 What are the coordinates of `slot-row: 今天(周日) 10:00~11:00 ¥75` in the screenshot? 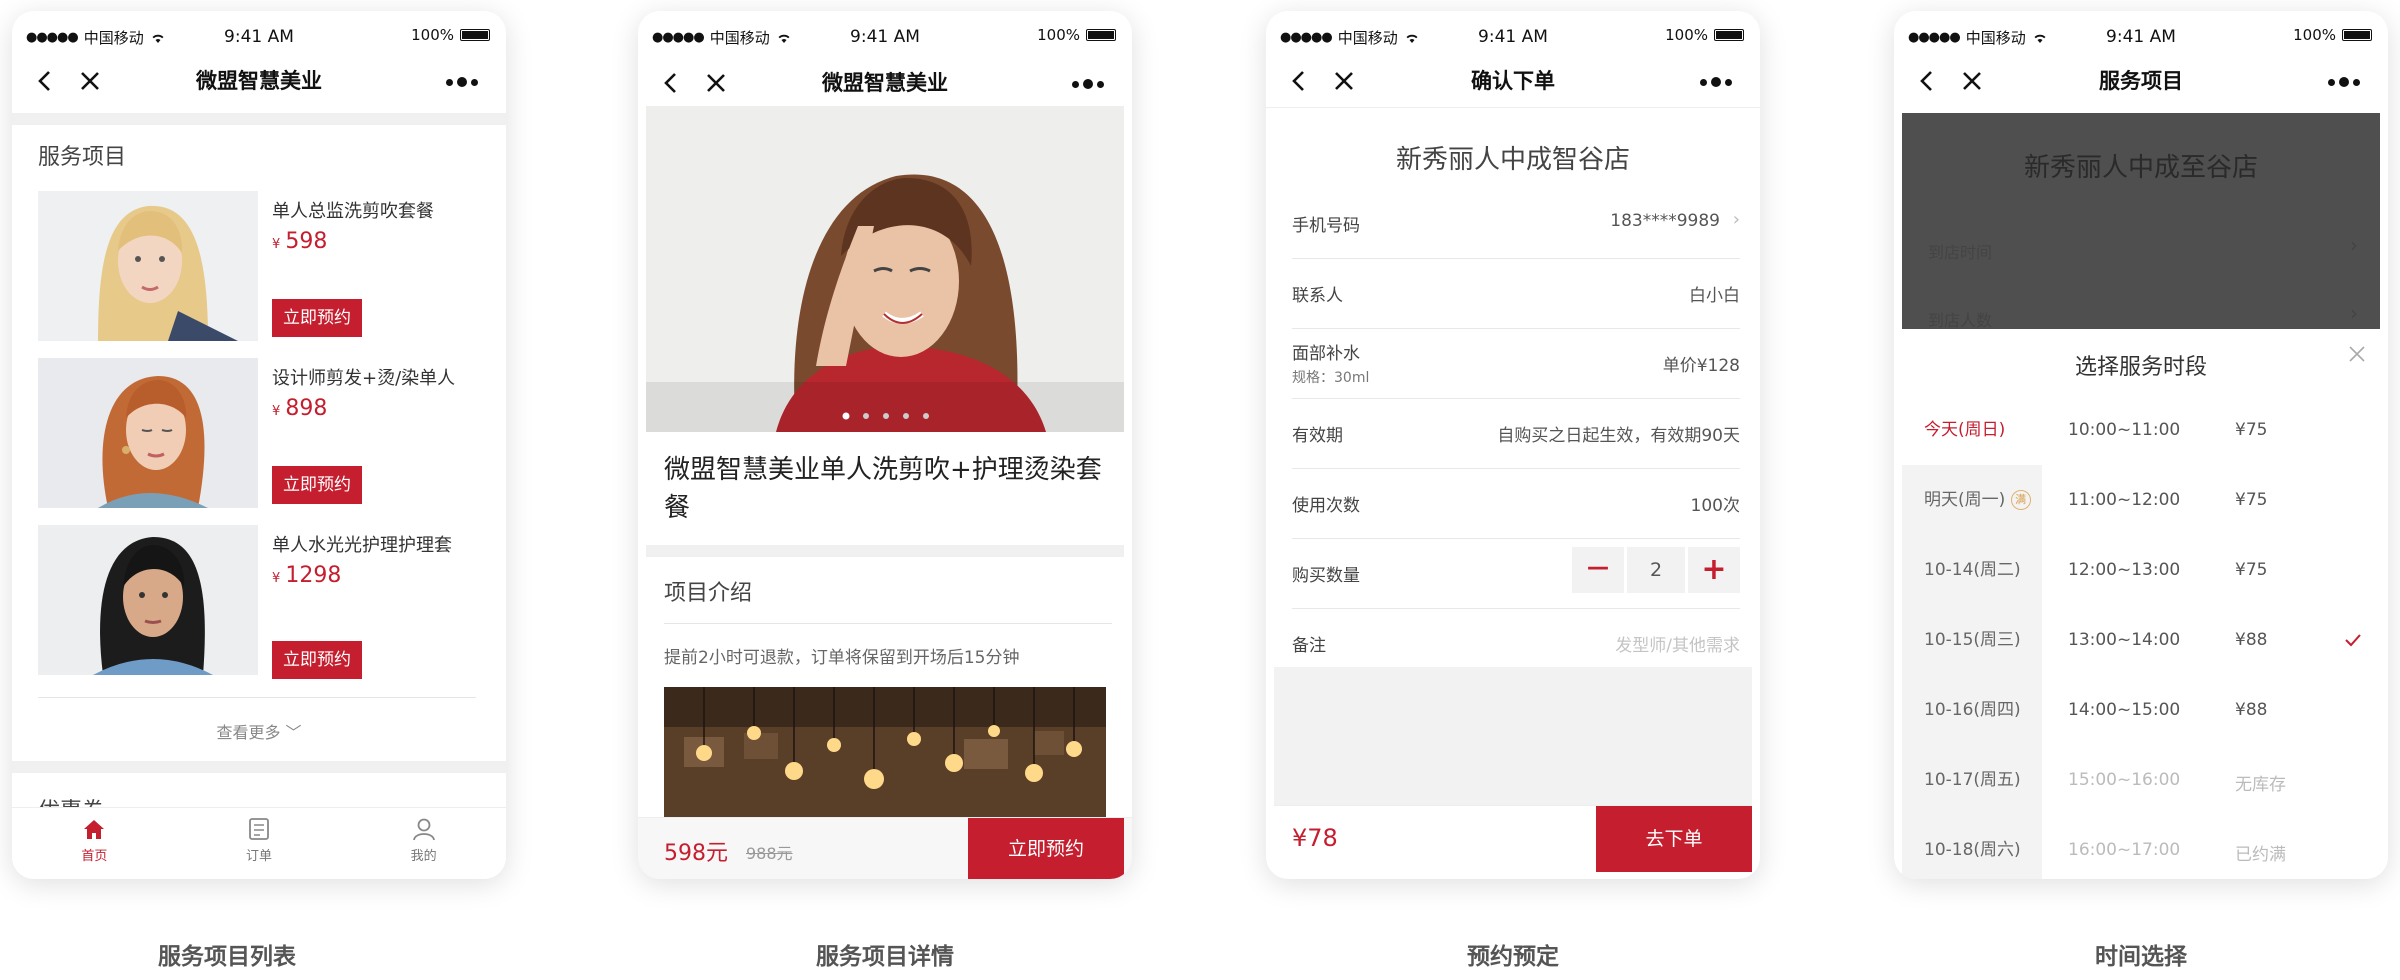 It's located at (2141, 430).